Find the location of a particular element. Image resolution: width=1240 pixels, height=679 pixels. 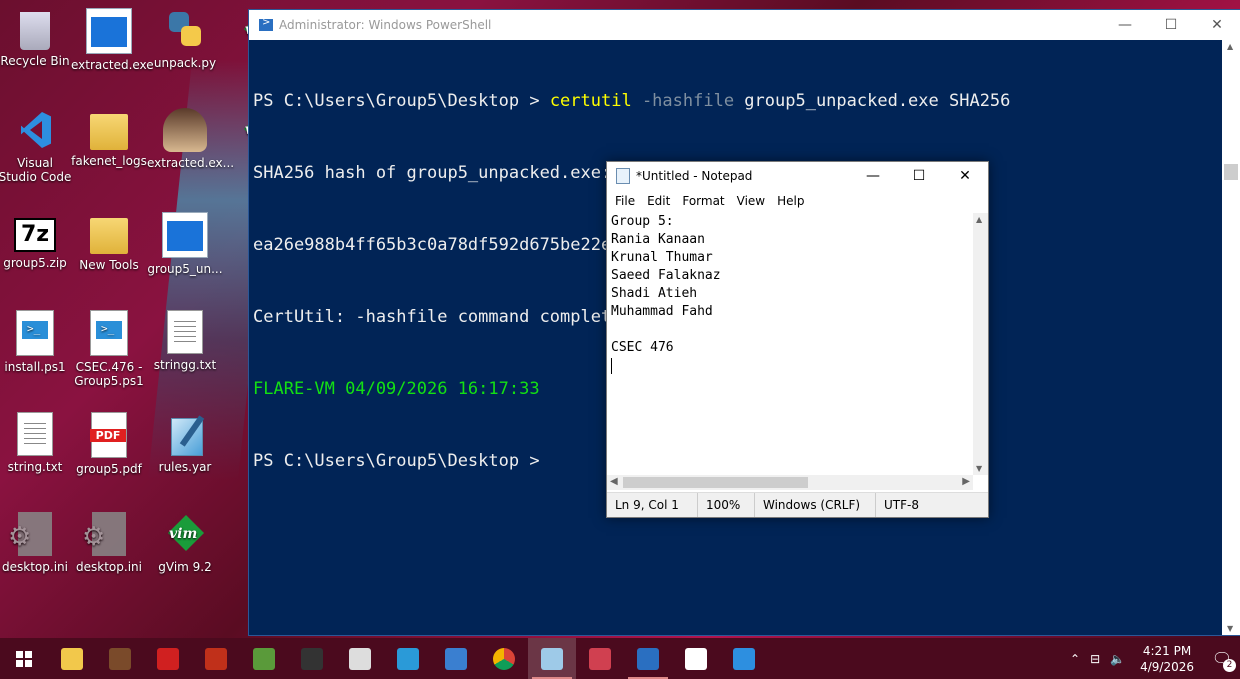

tray-chevron-icon: ⌃ is located at coordinates (1075, 659).